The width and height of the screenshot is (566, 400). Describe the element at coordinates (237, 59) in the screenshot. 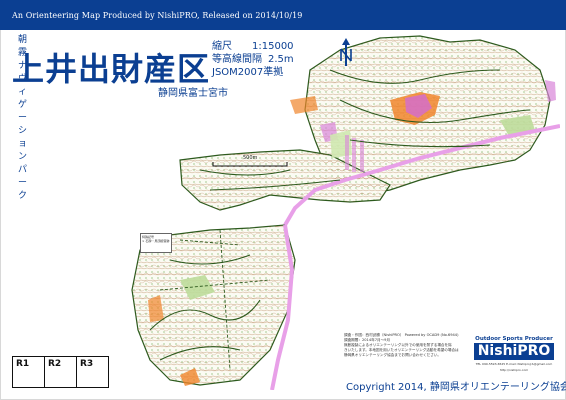

I see `spec-contour-label: 等高線間隔` at that location.